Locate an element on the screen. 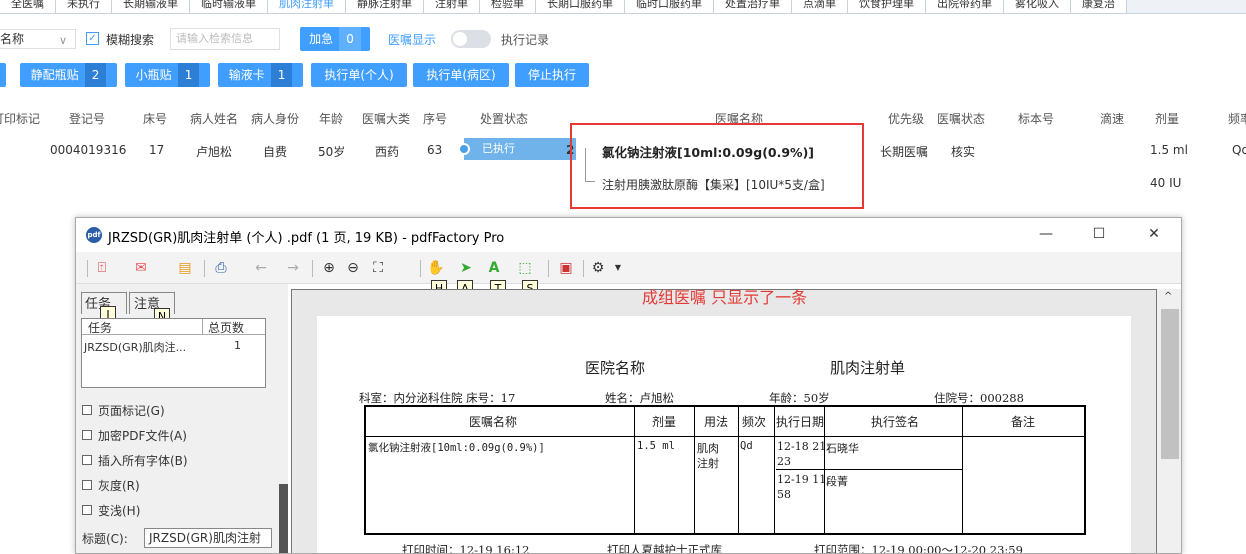 Image resolution: width=1246 pixels, height=554 pixels. doc-printer: 打印人夏越护士正式库 is located at coordinates (664, 548).